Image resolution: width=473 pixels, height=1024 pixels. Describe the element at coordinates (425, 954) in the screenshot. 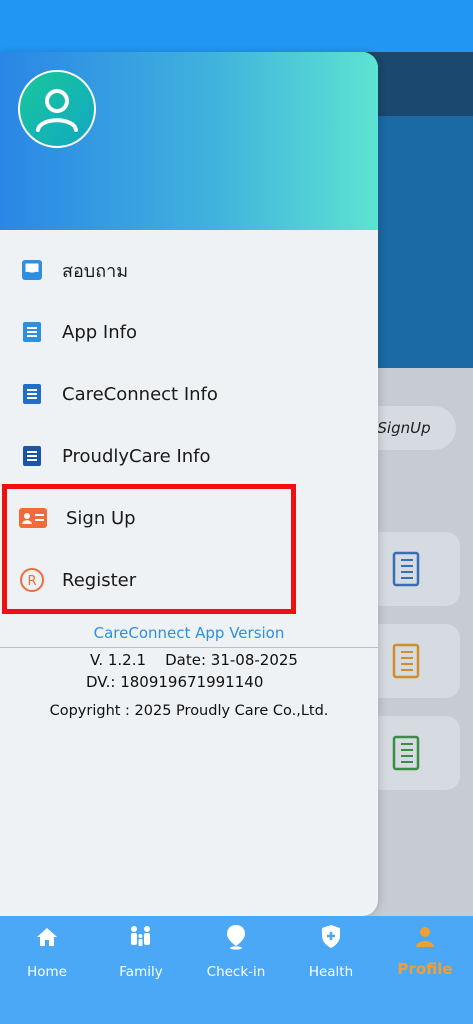

I see `nav-profile: Profile` at that location.